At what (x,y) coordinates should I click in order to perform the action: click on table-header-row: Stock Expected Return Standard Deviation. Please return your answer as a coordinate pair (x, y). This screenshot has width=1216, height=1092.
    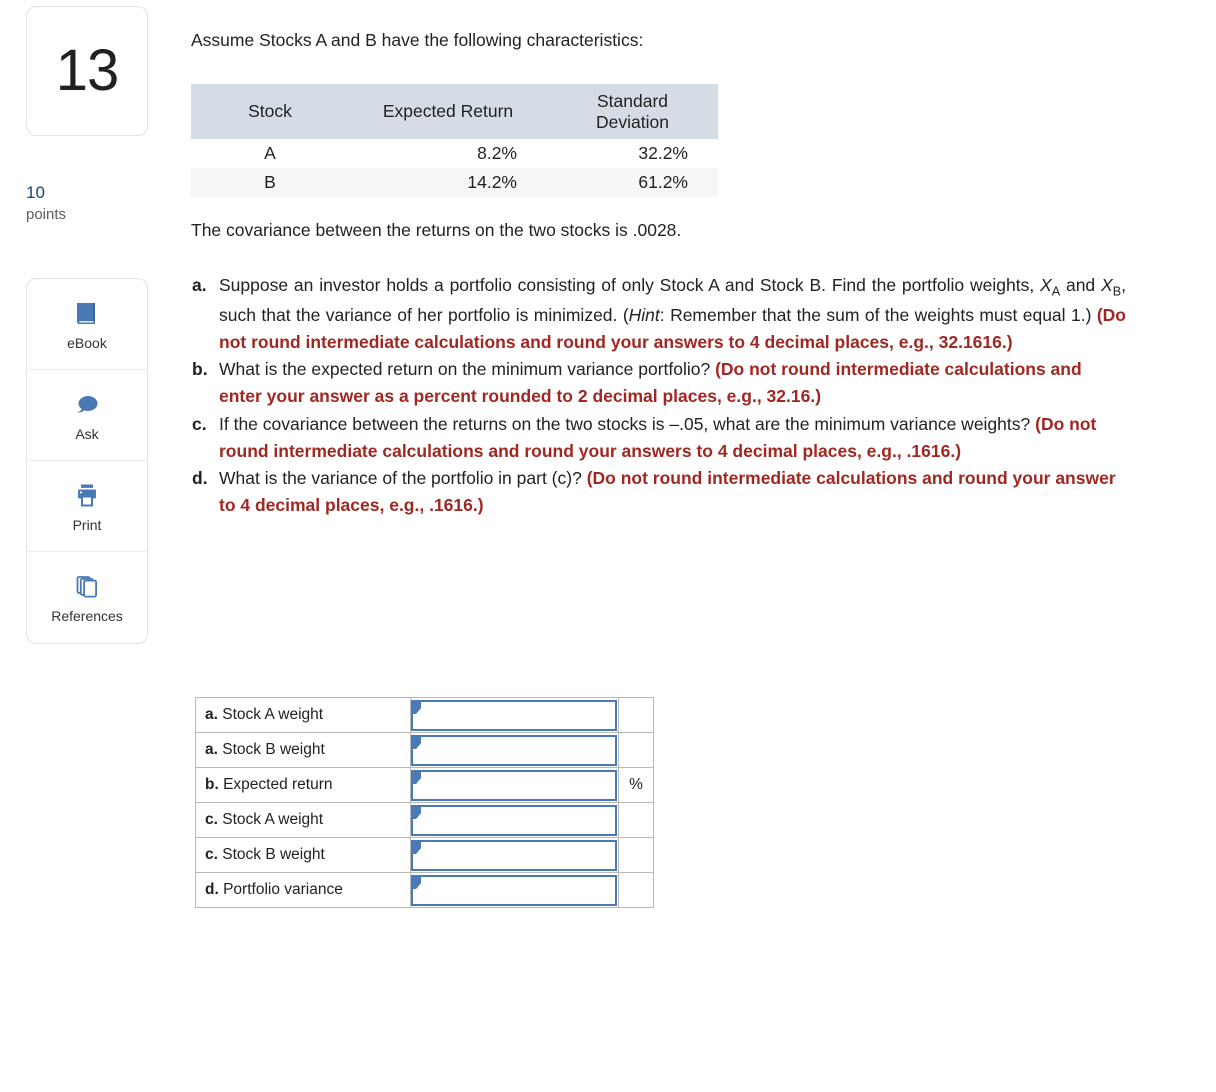
    Looking at the image, I should click on (454, 112).